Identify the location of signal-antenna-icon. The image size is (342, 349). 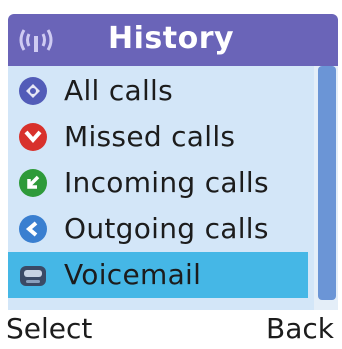
(36, 40).